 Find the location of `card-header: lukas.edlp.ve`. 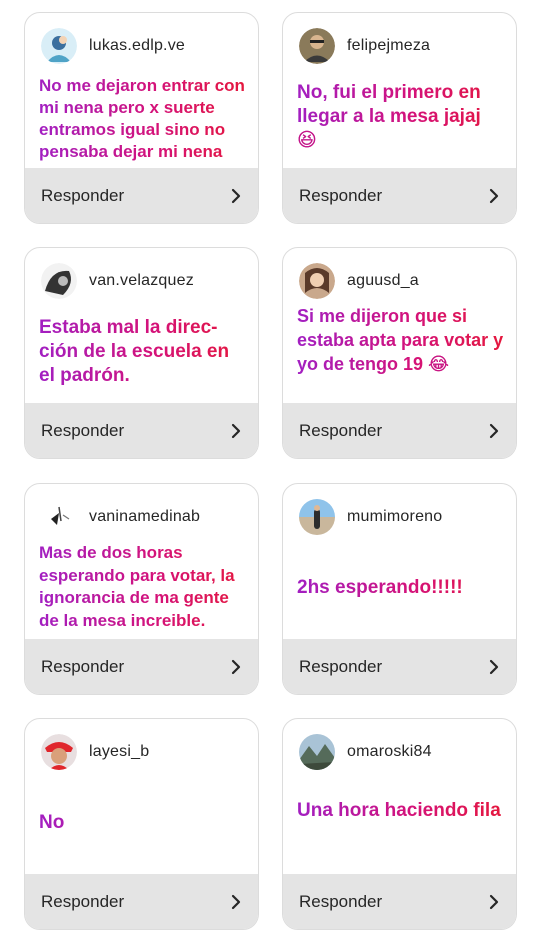

card-header: lukas.edlp.ve is located at coordinates (144, 46).